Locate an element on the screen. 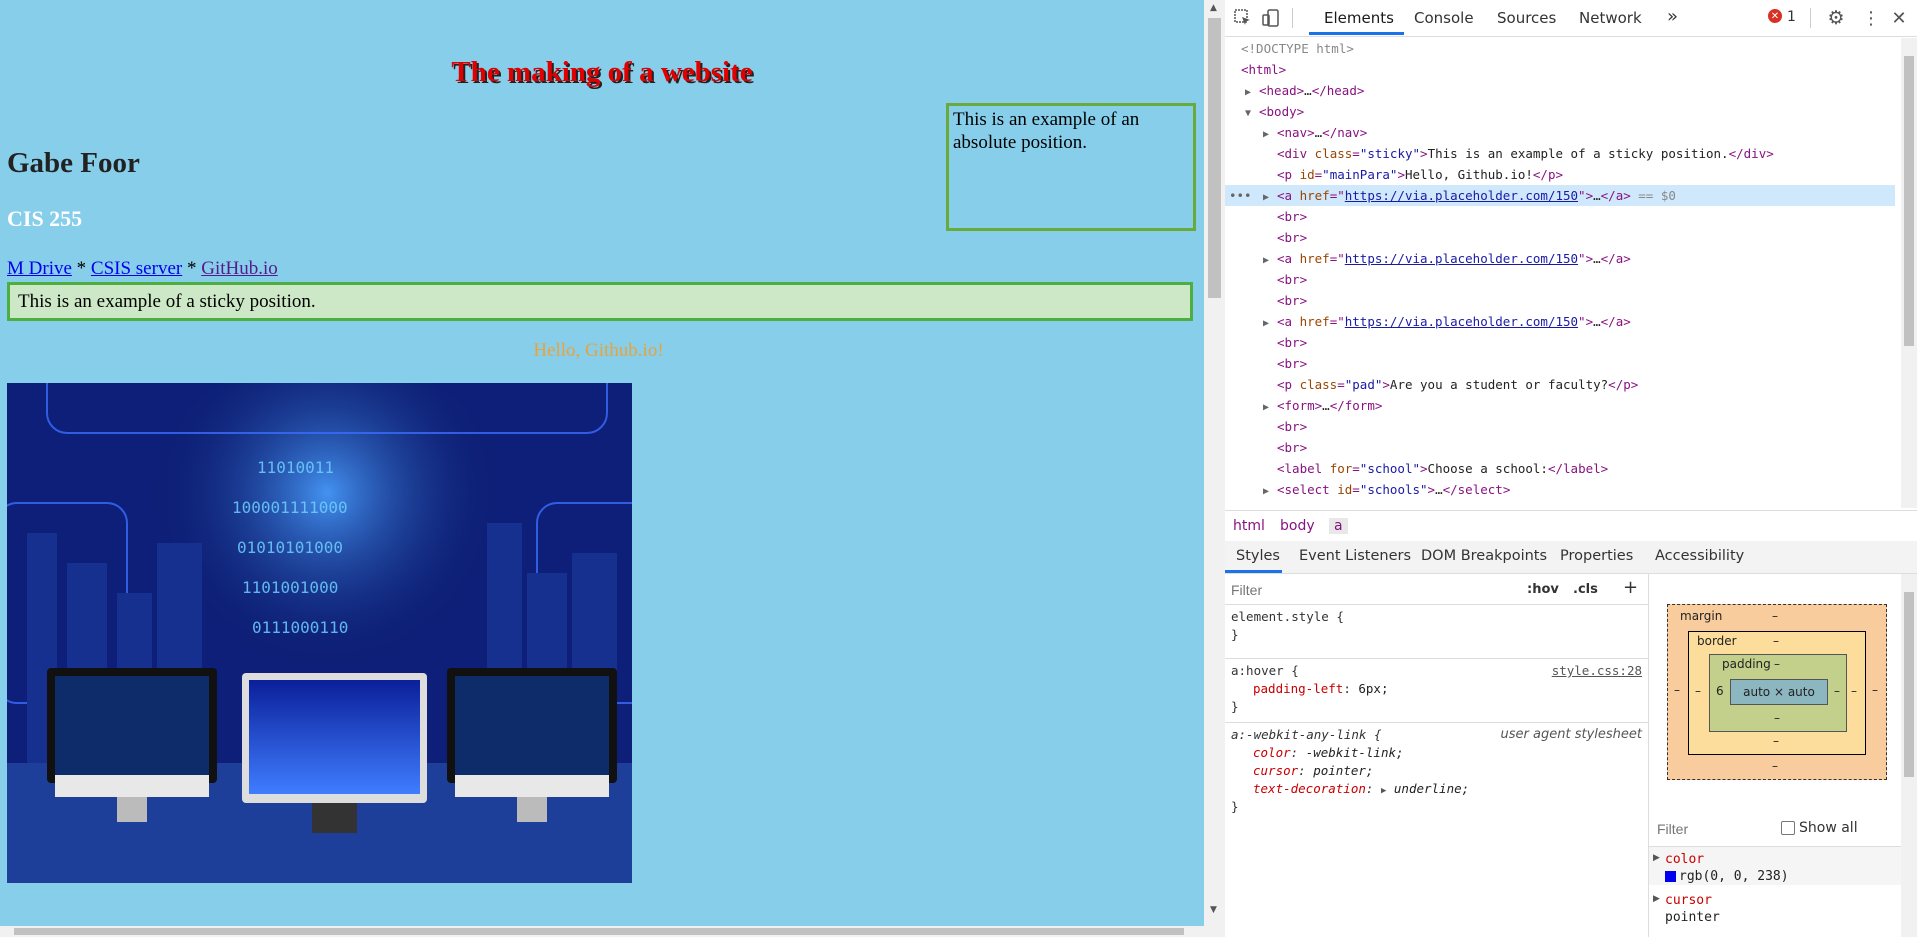 The width and height of the screenshot is (1917, 937). toolbar-divider is located at coordinates (1292, 18).